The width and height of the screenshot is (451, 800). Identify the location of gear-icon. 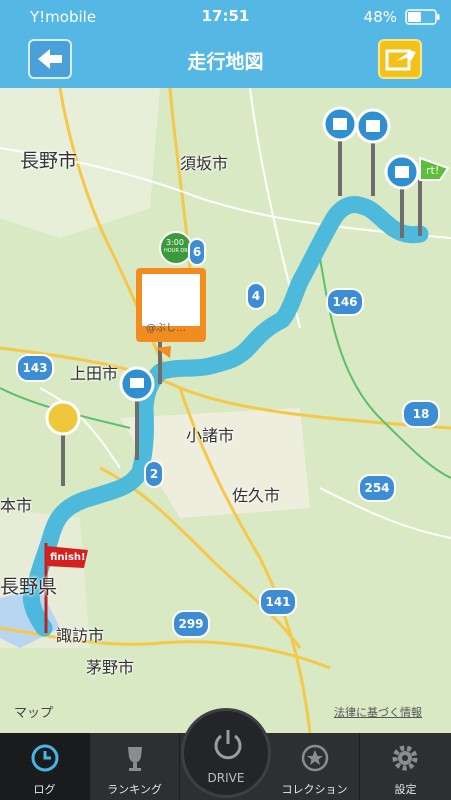
(405, 758).